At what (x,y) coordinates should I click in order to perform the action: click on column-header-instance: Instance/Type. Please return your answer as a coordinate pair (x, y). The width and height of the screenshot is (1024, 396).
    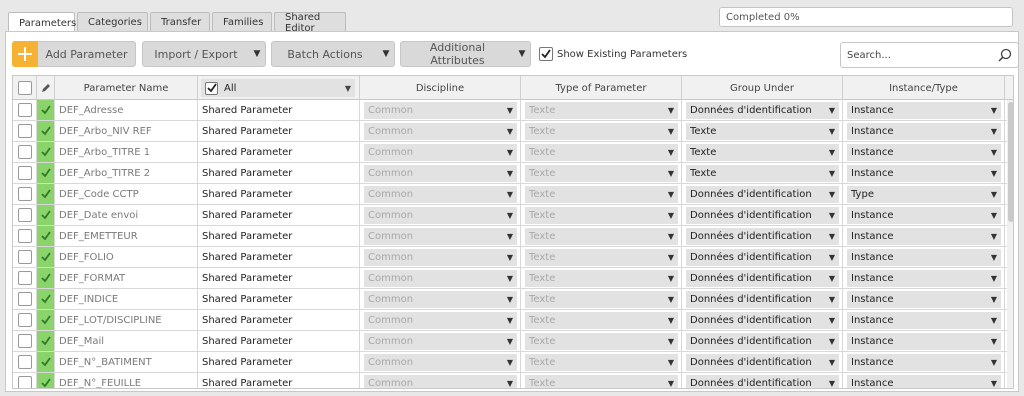
    Looking at the image, I should click on (924, 88).